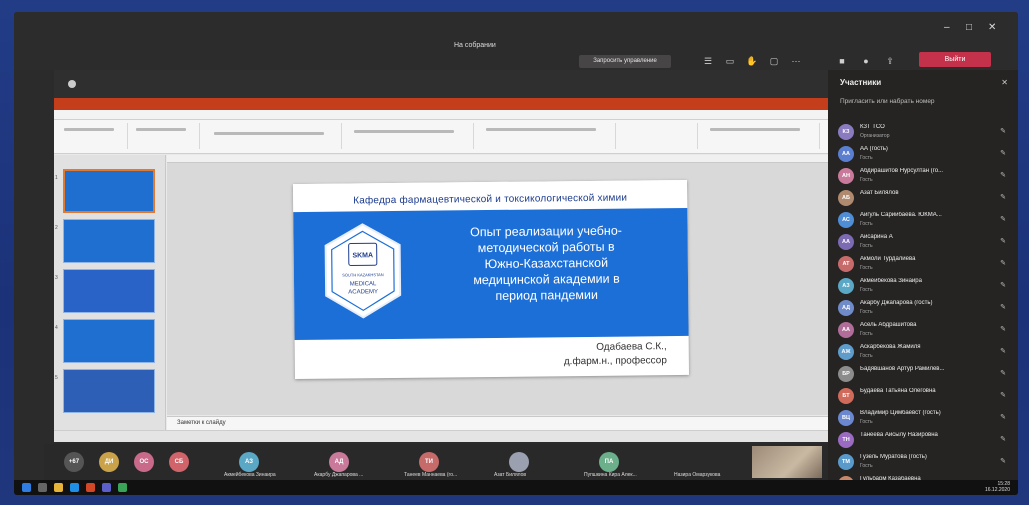 This screenshot has width=1029, height=505. I want to click on participant-row: БТ Будаева Татьяна Олеговна ✎, so click(924, 397).